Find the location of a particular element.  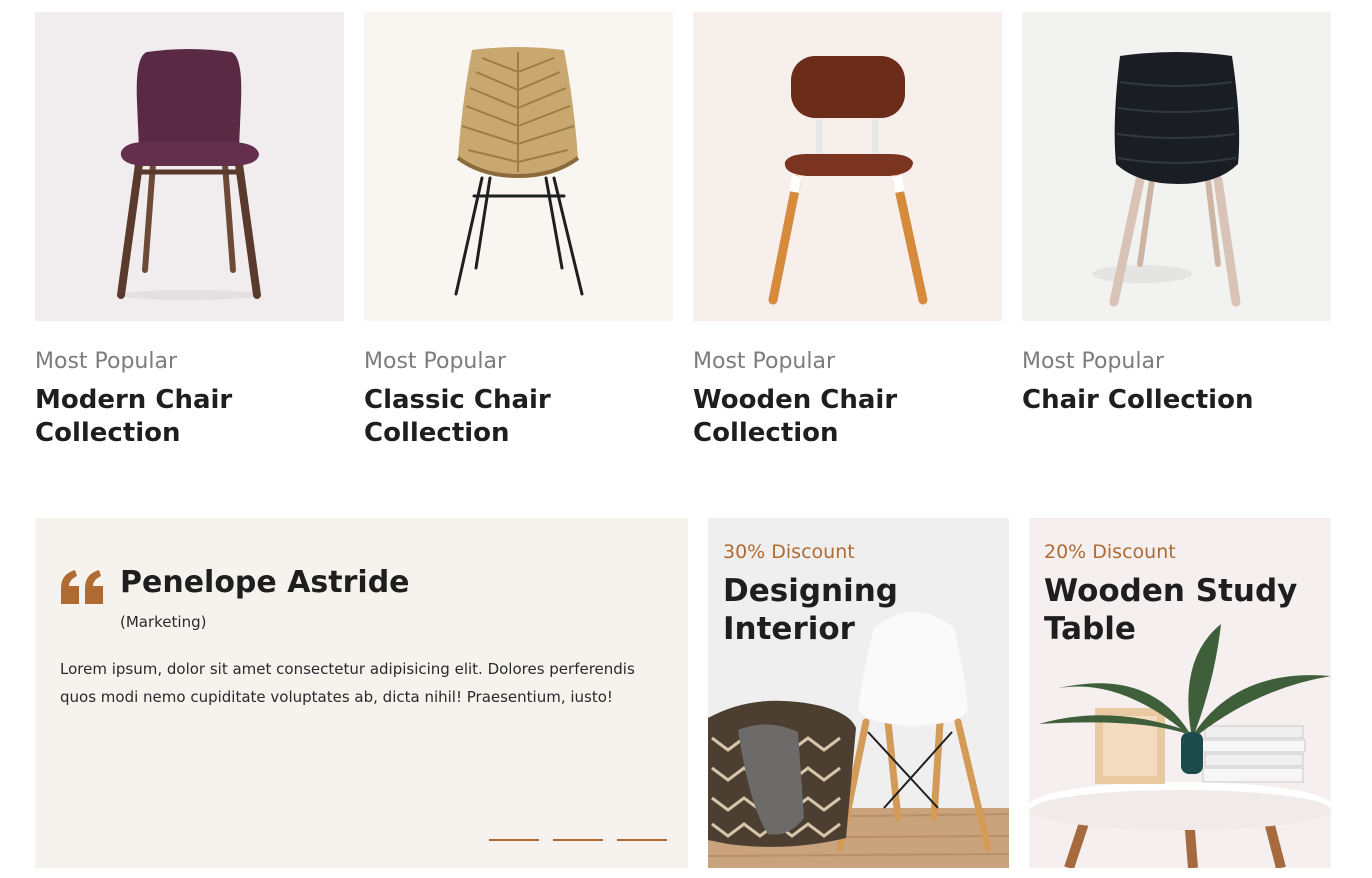

product-card: Most Popular Modern Chair Collection is located at coordinates (189, 231).